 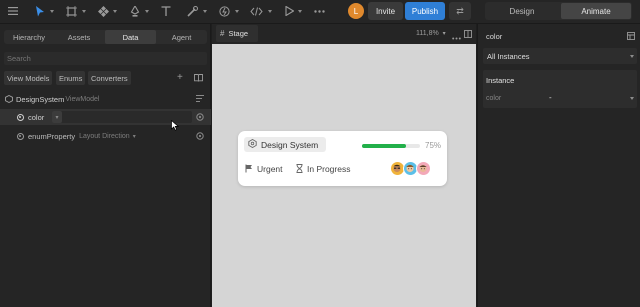 What do you see at coordinates (300, 11) in the screenshot?
I see `play-caret-icon` at bounding box center [300, 11].